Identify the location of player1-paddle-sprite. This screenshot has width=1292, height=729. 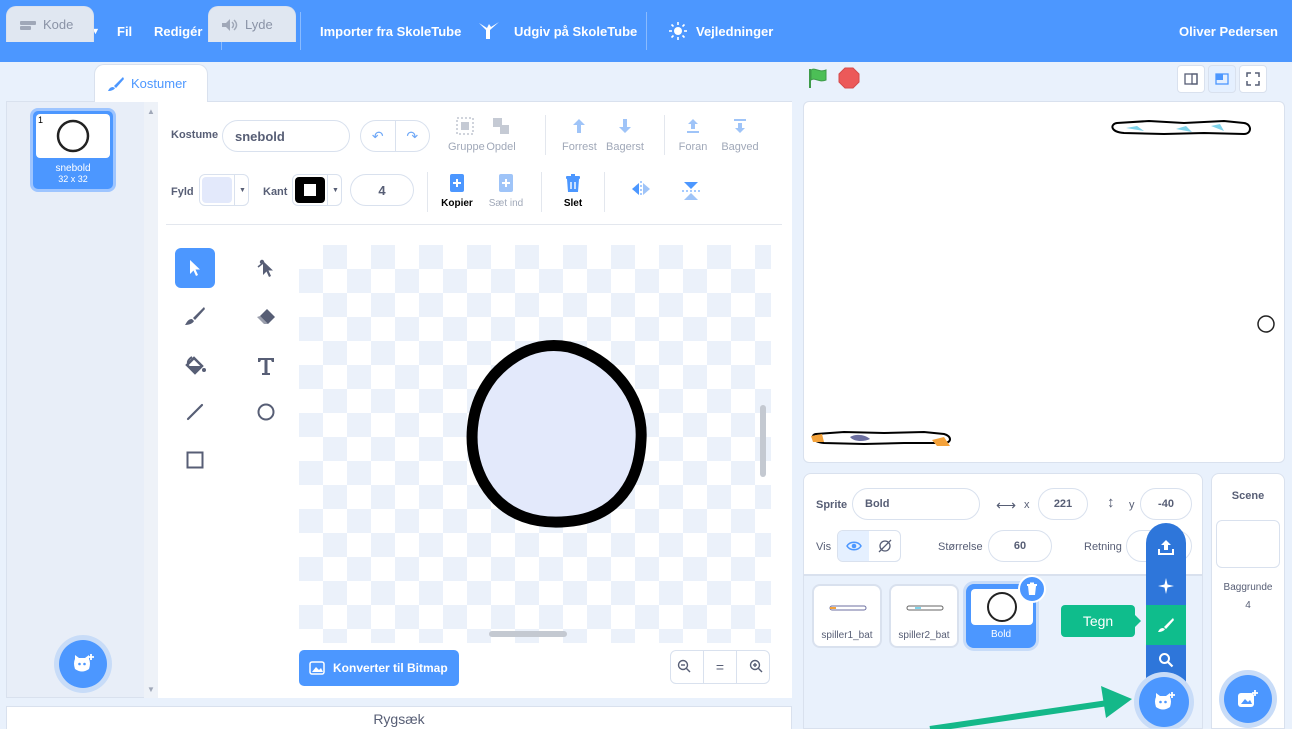
(881, 438).